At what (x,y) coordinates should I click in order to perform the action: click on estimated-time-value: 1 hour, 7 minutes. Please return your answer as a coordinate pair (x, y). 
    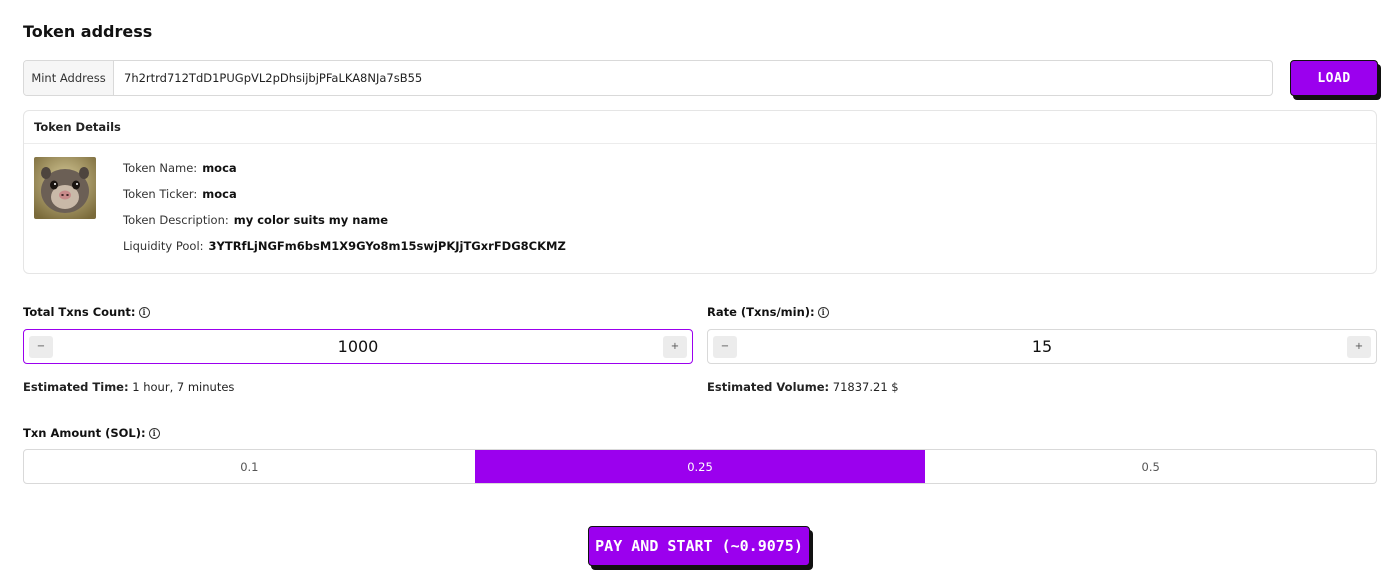
    Looking at the image, I should click on (183, 387).